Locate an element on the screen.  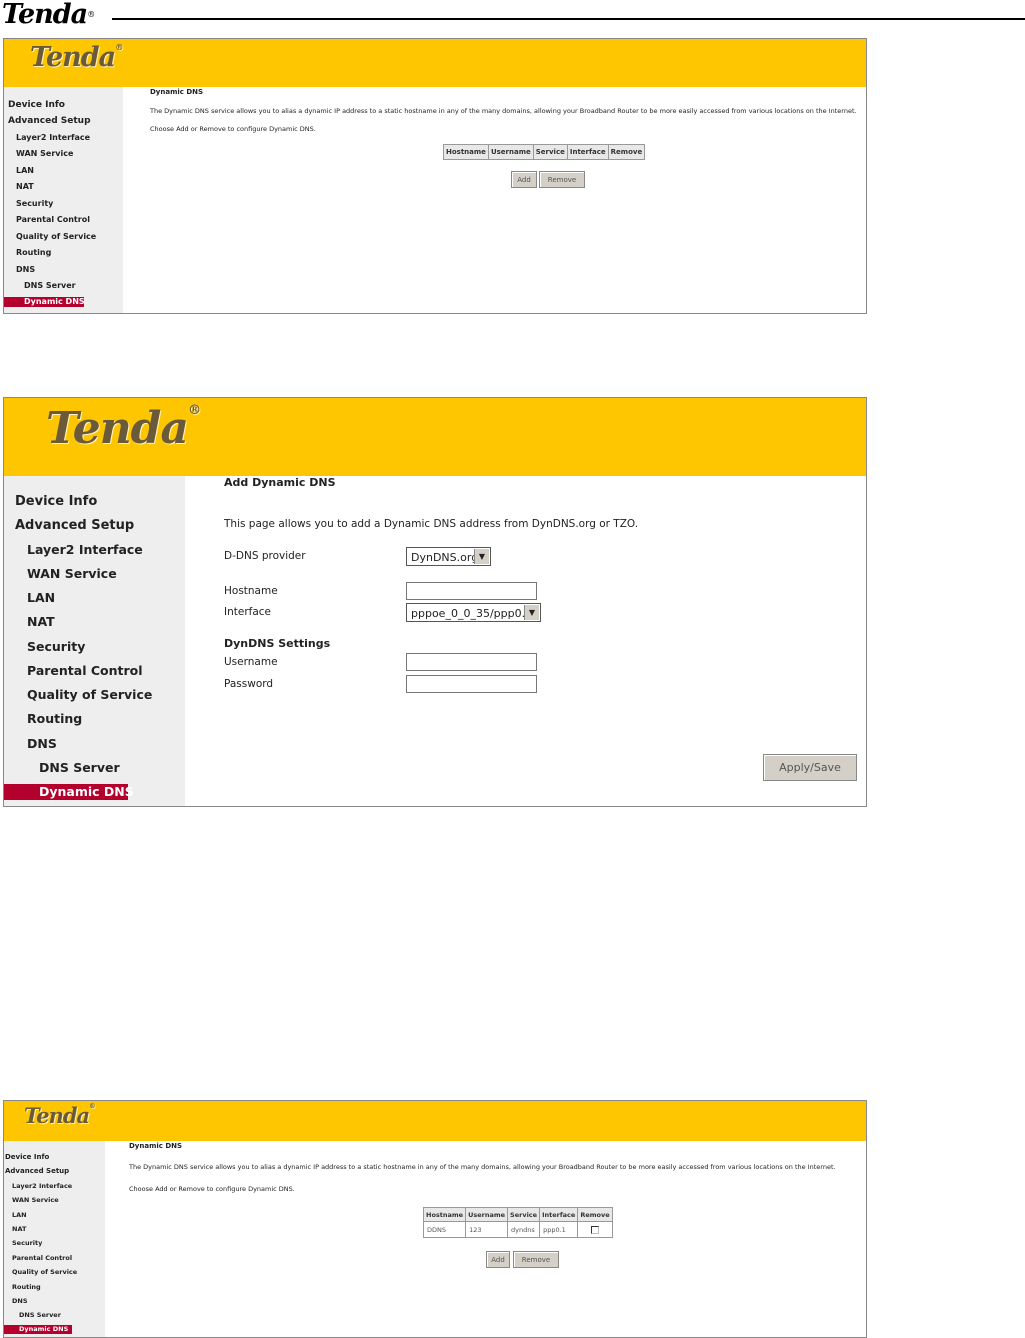
cell-username: 123 is located at coordinates (487, 1229).